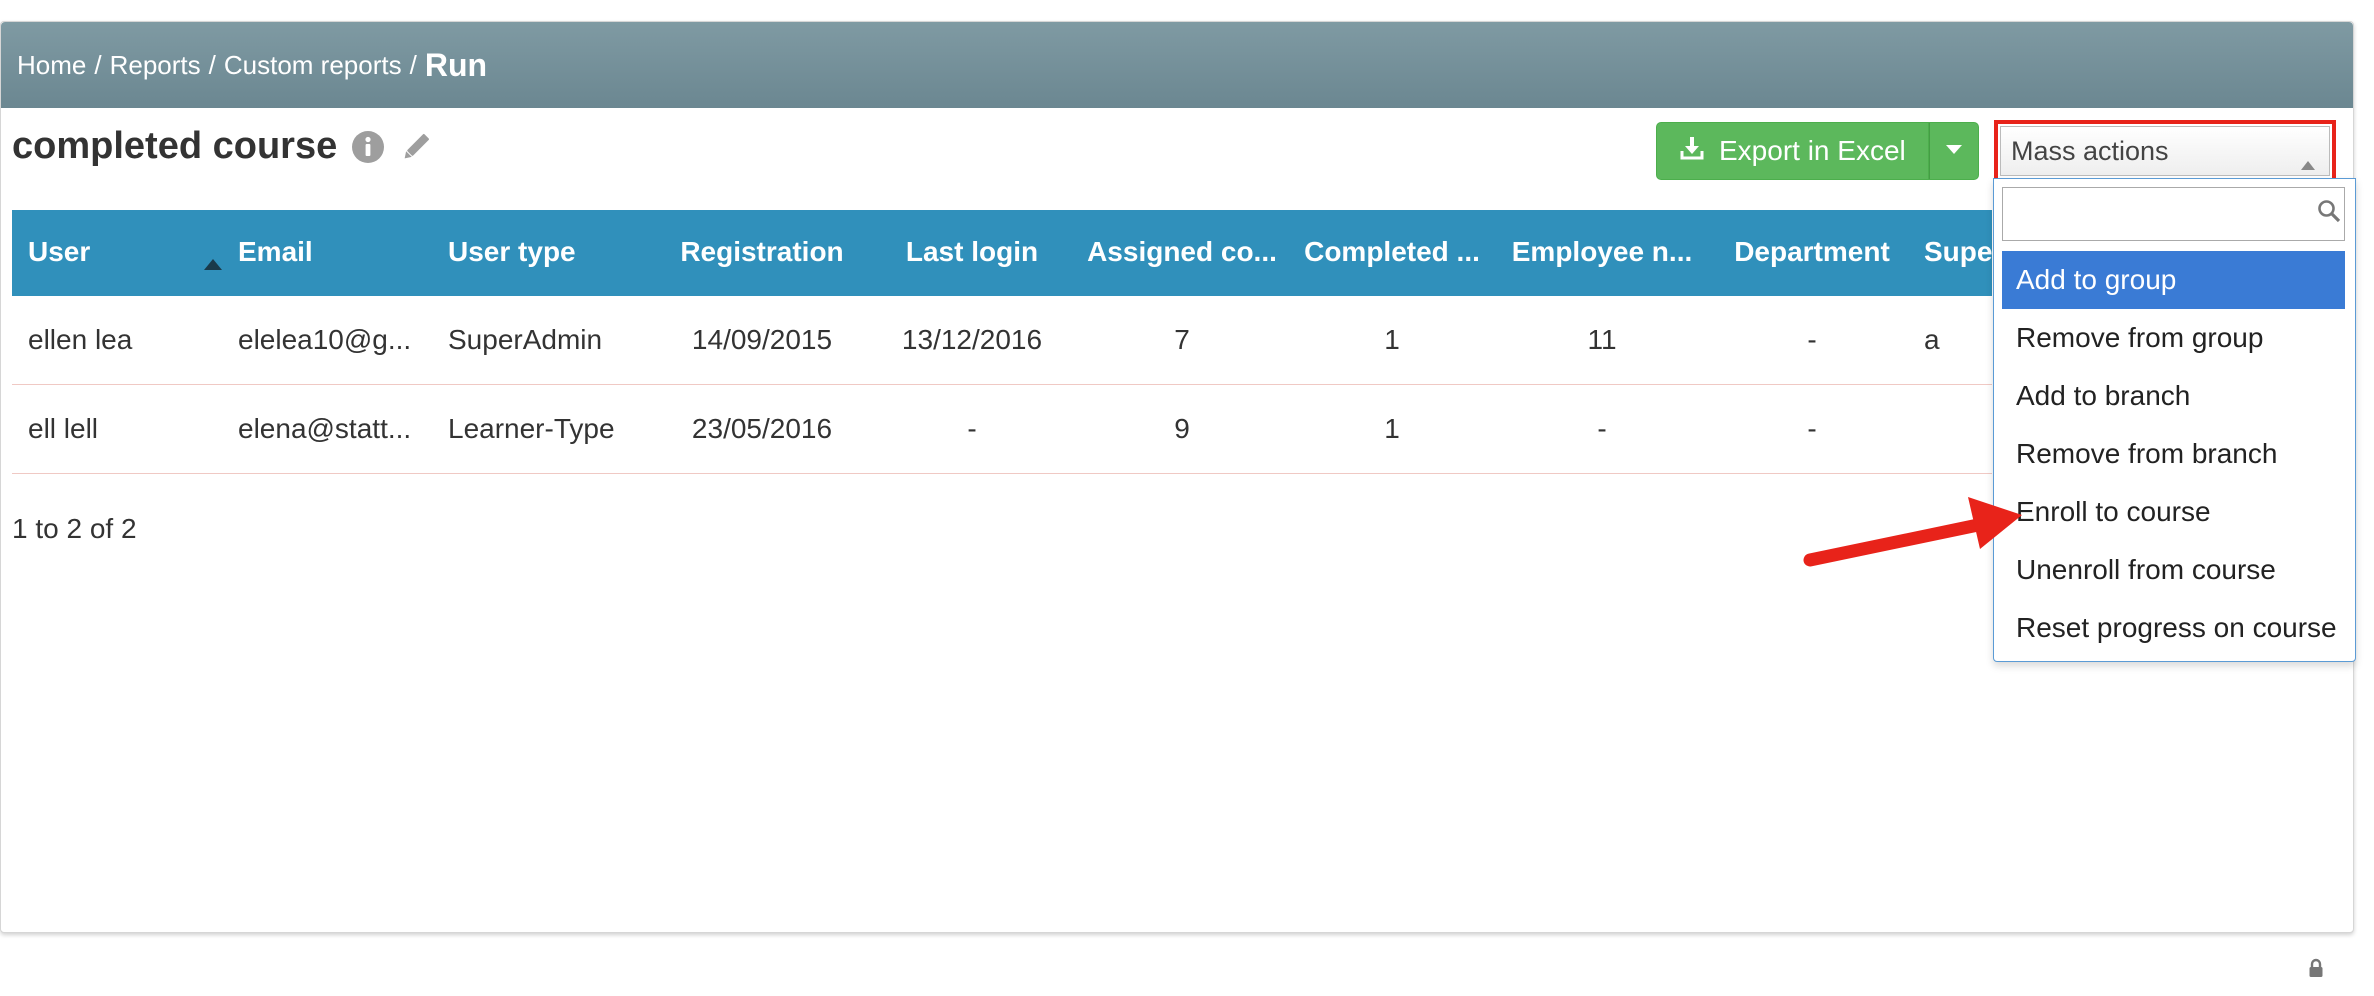 This screenshot has width=2374, height=996. I want to click on mass-actions-search-input, so click(2173, 214).